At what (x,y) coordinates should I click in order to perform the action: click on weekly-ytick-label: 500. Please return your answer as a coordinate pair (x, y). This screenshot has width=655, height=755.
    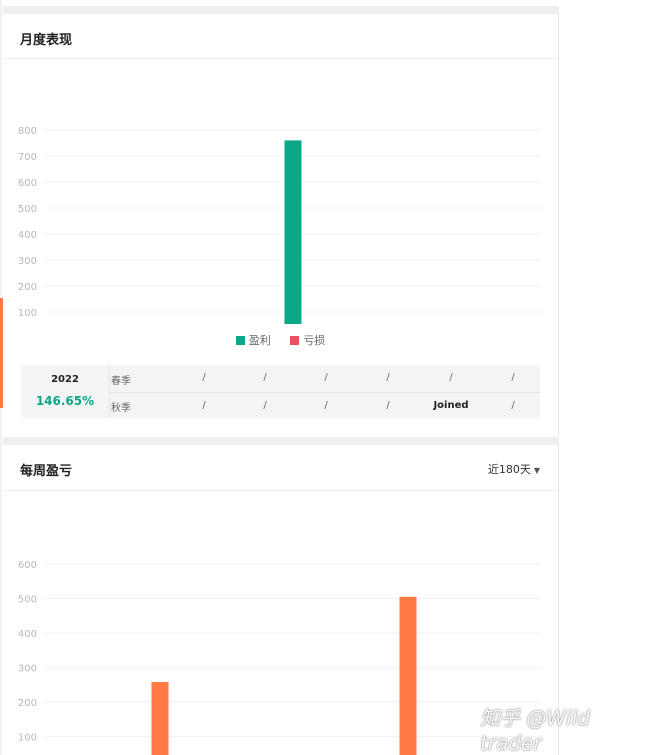
    Looking at the image, I should click on (27, 600).